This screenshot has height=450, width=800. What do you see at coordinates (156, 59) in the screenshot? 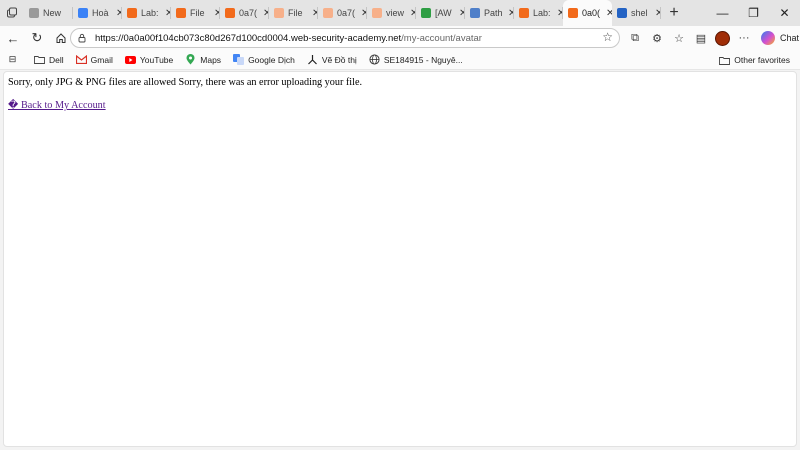
I see `bookmark-label: YouTube` at bounding box center [156, 59].